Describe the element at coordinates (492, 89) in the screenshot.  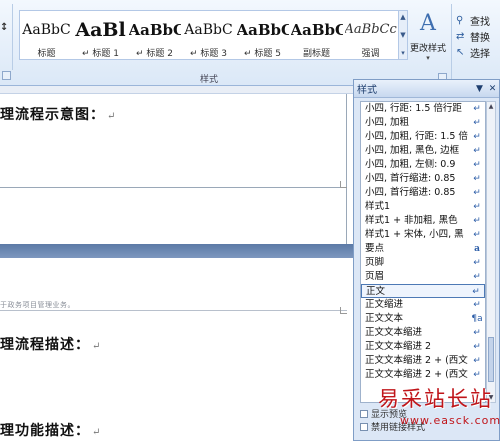
I see `close-icon: ✕` at that location.